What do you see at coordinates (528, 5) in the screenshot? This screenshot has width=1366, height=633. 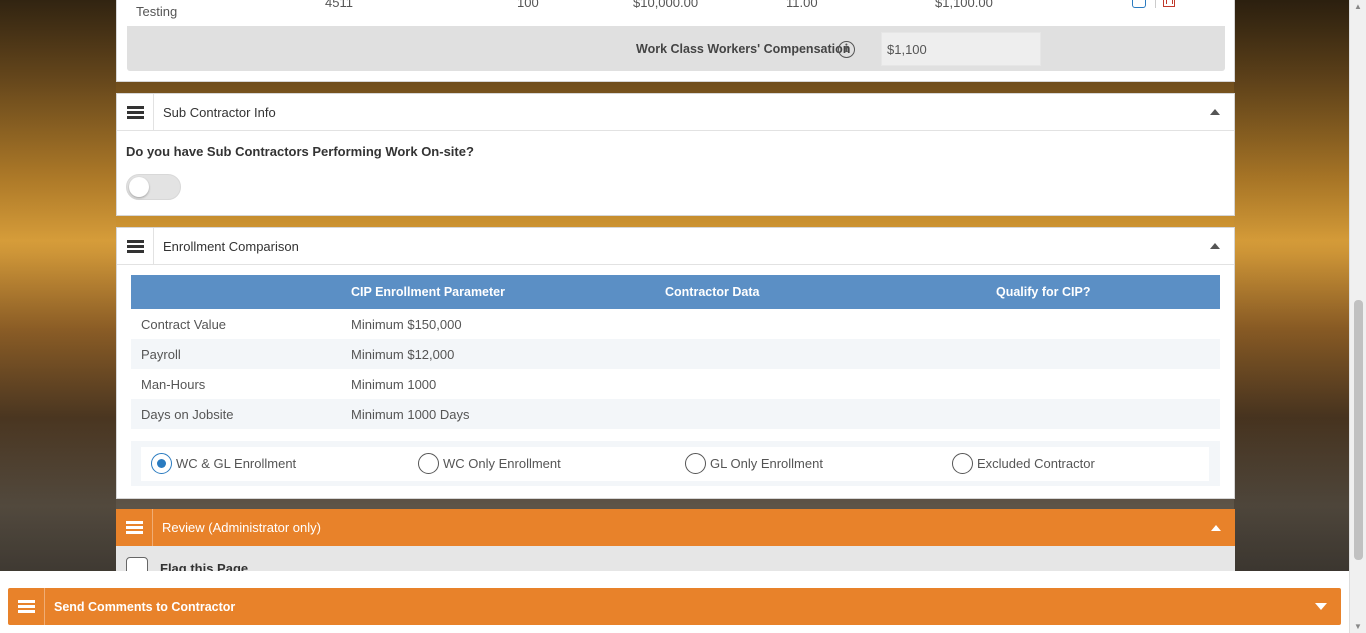 I see `work-class-percent: 100` at bounding box center [528, 5].